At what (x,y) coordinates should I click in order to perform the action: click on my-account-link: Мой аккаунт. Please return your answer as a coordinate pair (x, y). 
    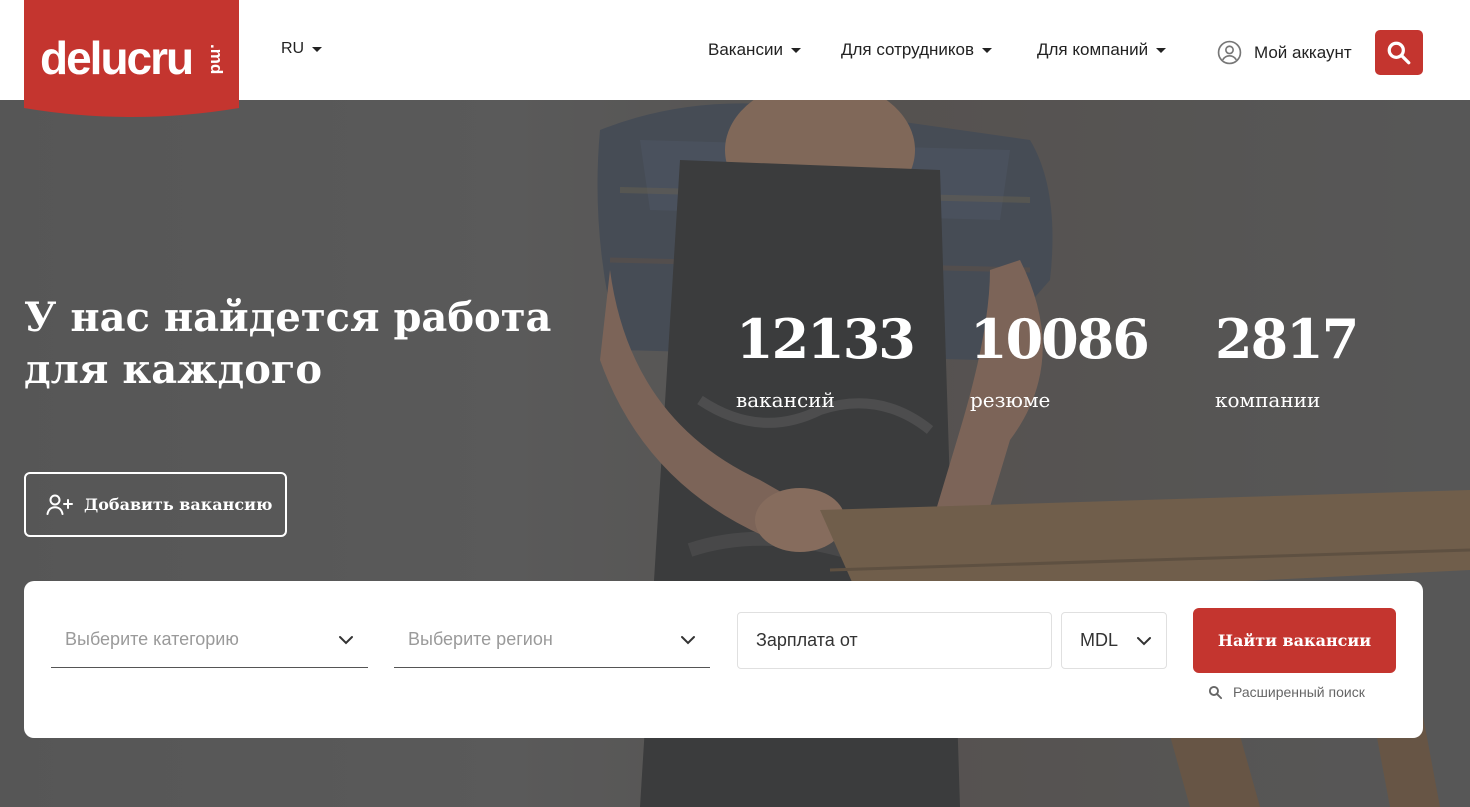
    Looking at the image, I should click on (1284, 52).